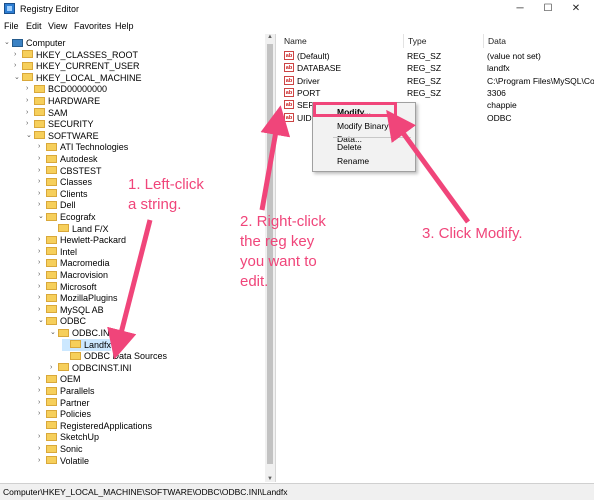 The width and height of the screenshot is (594, 501). Describe the element at coordinates (57, 252) in the screenshot. I see `tree-item: › Intel` at that location.